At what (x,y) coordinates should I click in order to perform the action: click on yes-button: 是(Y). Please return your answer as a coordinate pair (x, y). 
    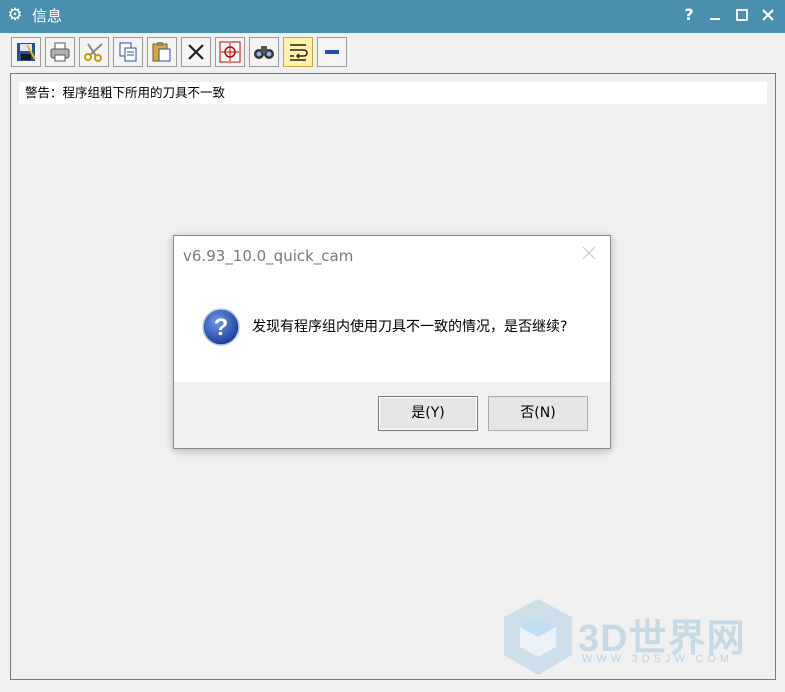
    Looking at the image, I should click on (428, 413).